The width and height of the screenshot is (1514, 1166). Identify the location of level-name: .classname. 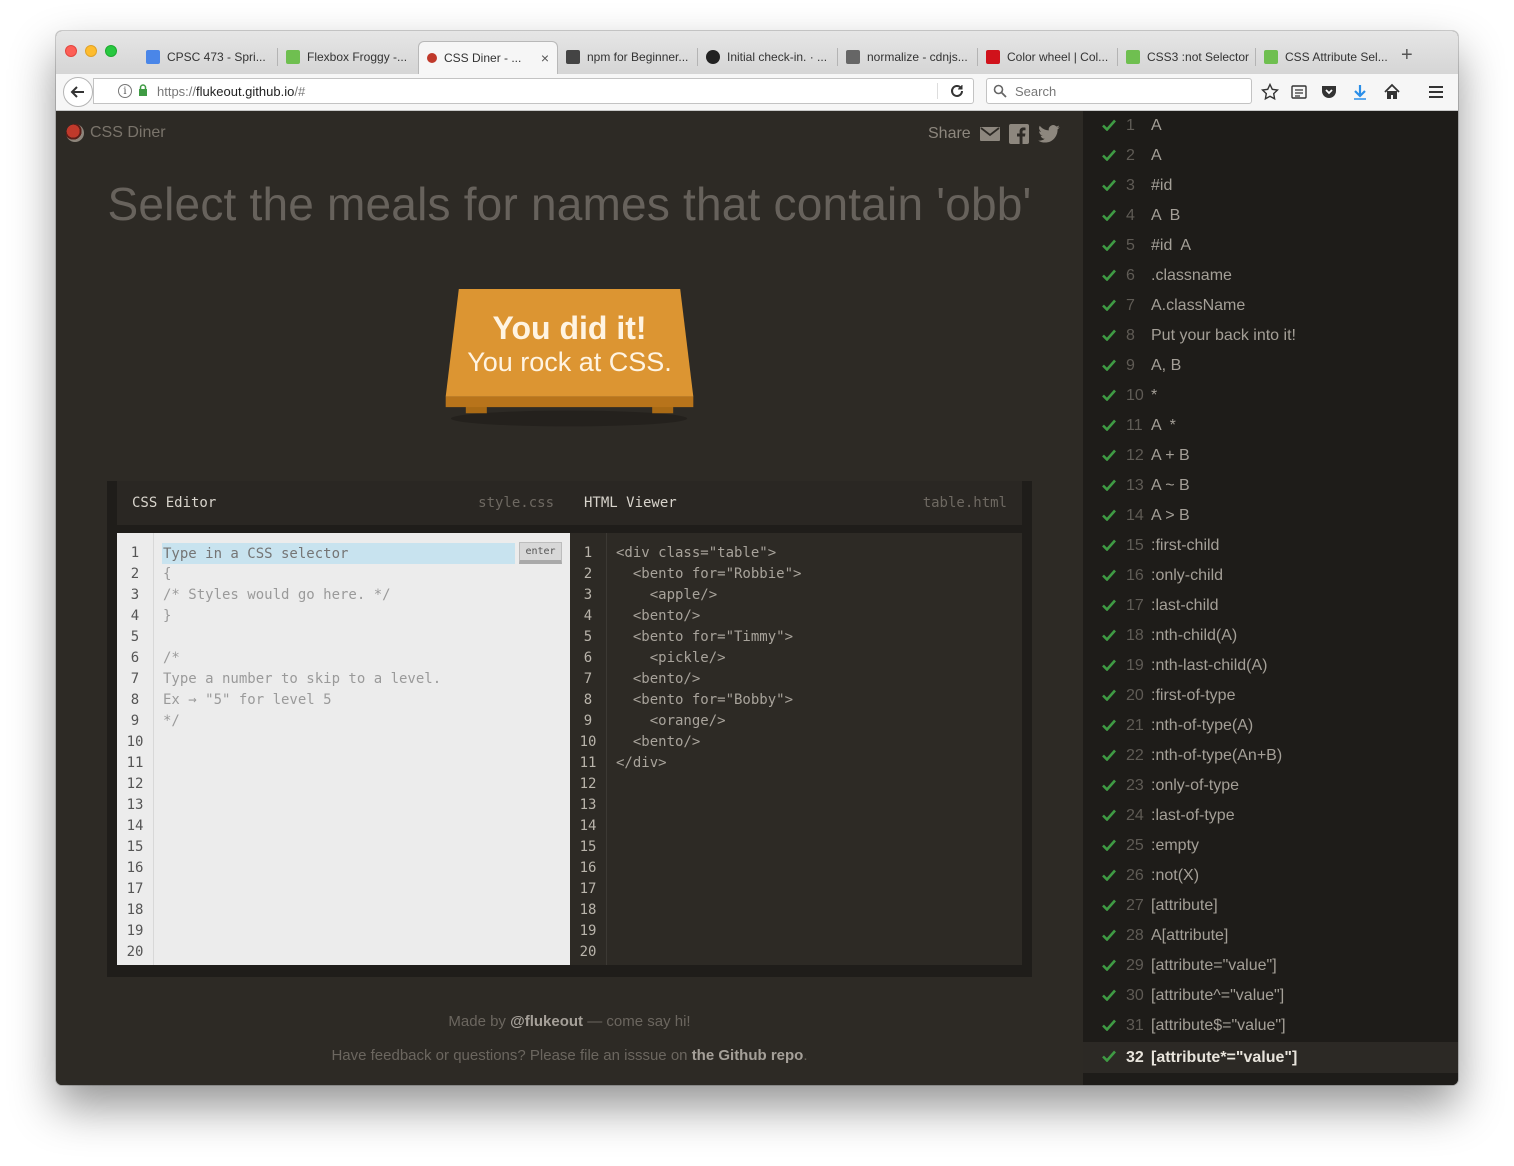
(1191, 275).